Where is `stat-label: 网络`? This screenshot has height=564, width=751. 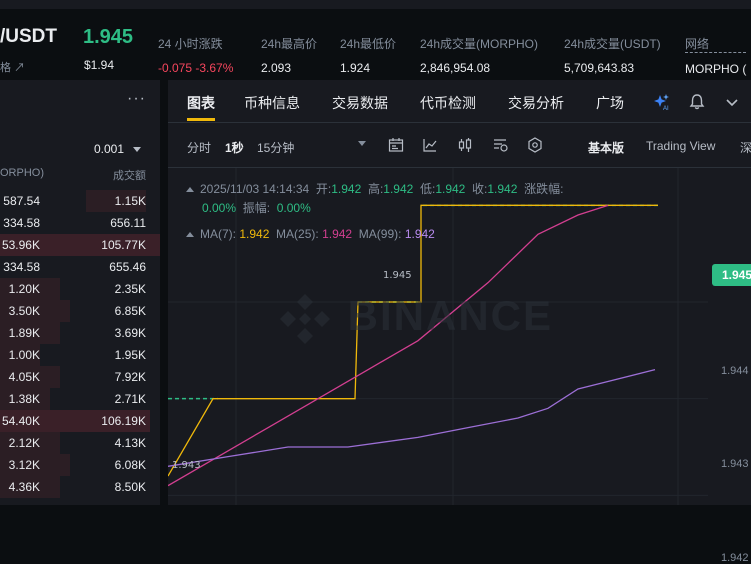
stat-label: 网络 is located at coordinates (716, 44).